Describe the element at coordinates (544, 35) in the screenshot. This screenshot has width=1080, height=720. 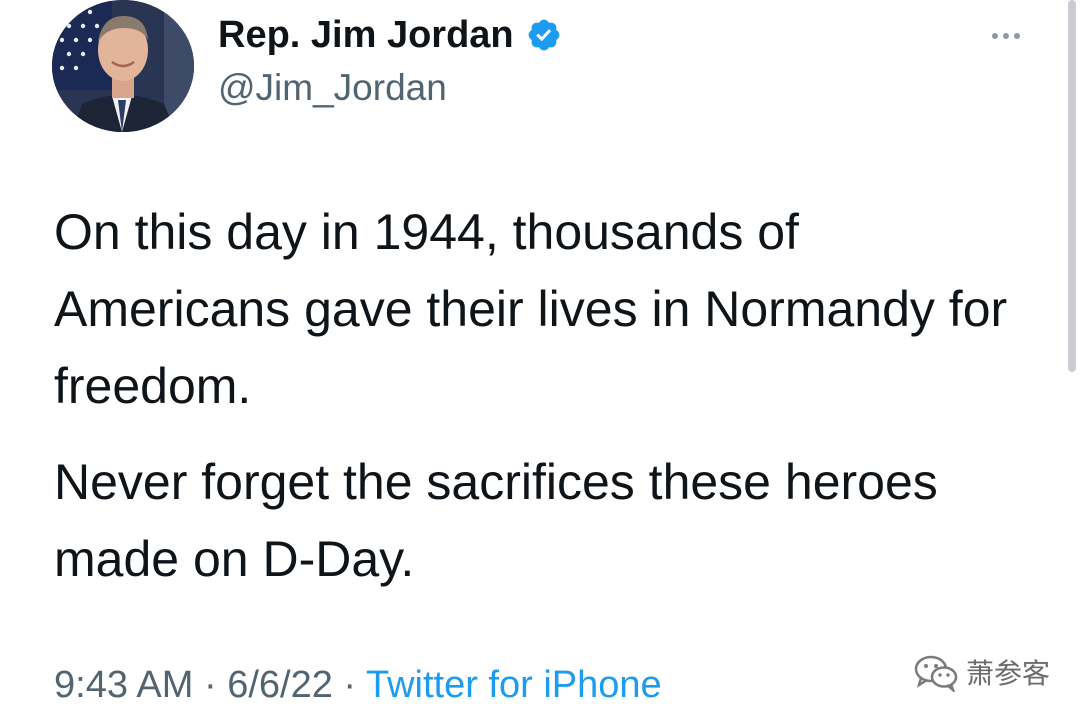
I see `verified-badge-icon` at that location.